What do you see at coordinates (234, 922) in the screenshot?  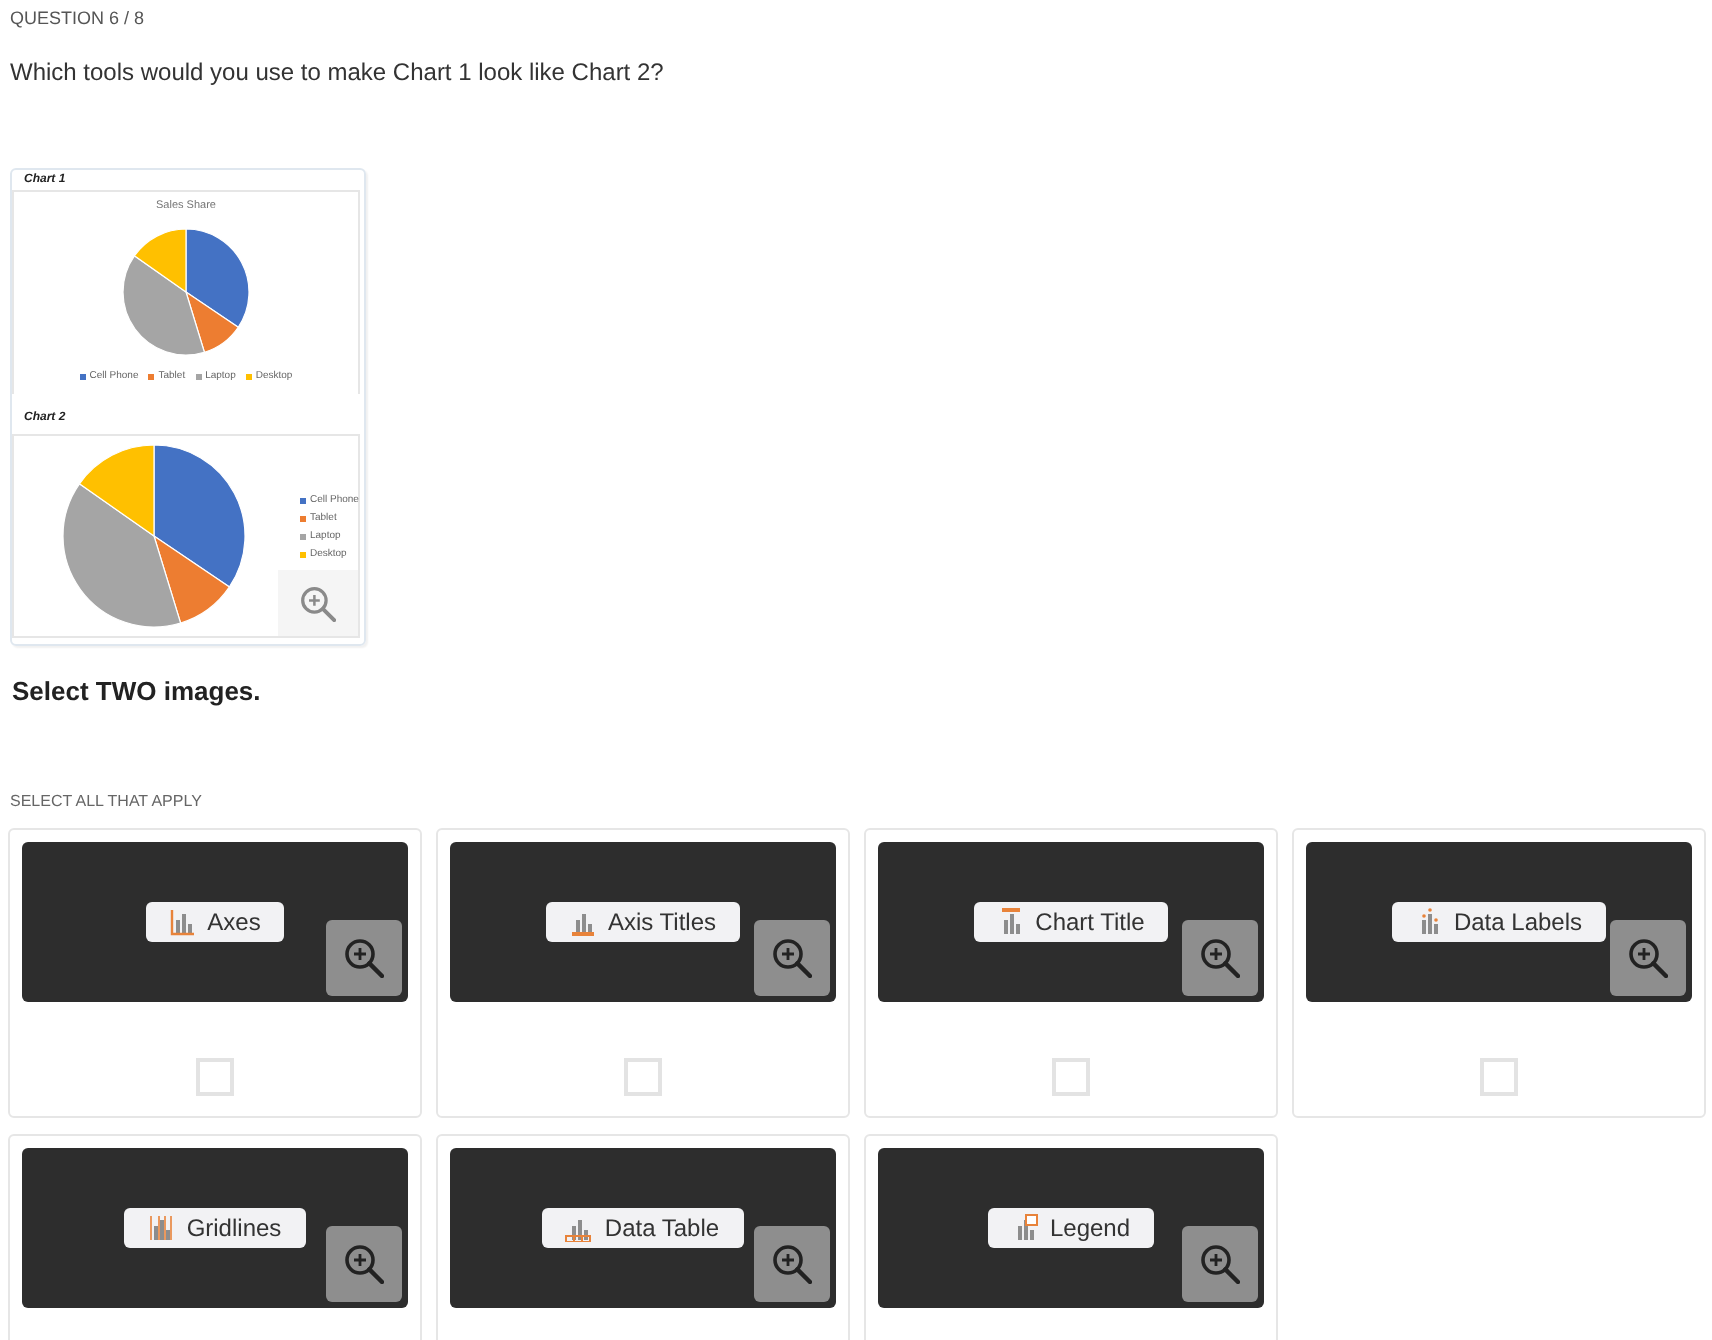 I see `tool-label: Axes` at bounding box center [234, 922].